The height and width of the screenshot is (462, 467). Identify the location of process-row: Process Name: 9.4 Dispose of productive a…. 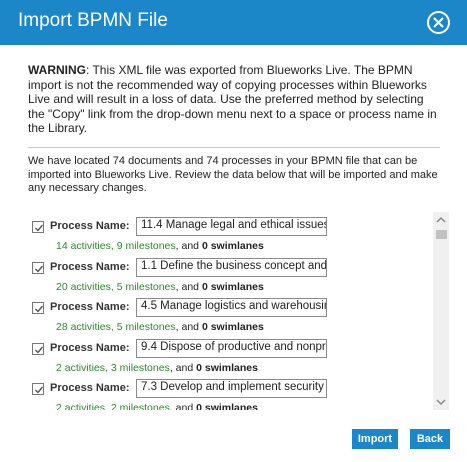
(229, 354).